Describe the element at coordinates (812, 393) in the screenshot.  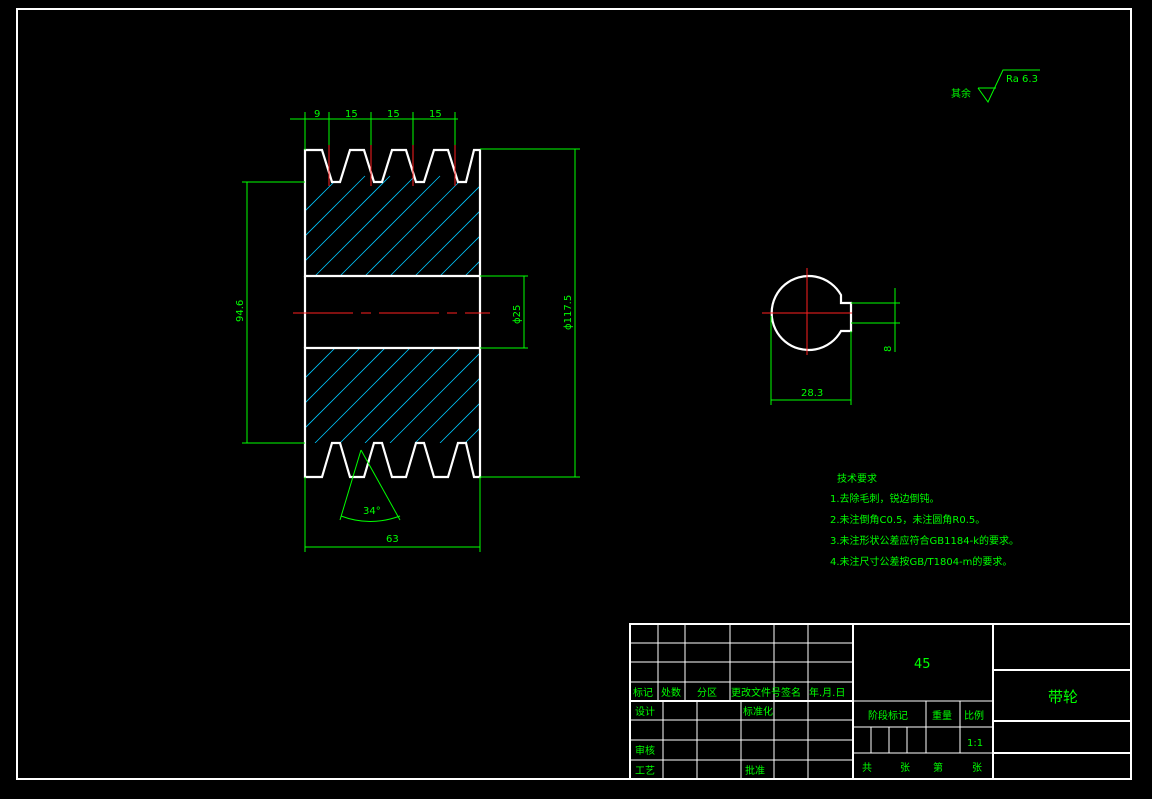
I see `dim-keyway-depth: 28.3` at that location.